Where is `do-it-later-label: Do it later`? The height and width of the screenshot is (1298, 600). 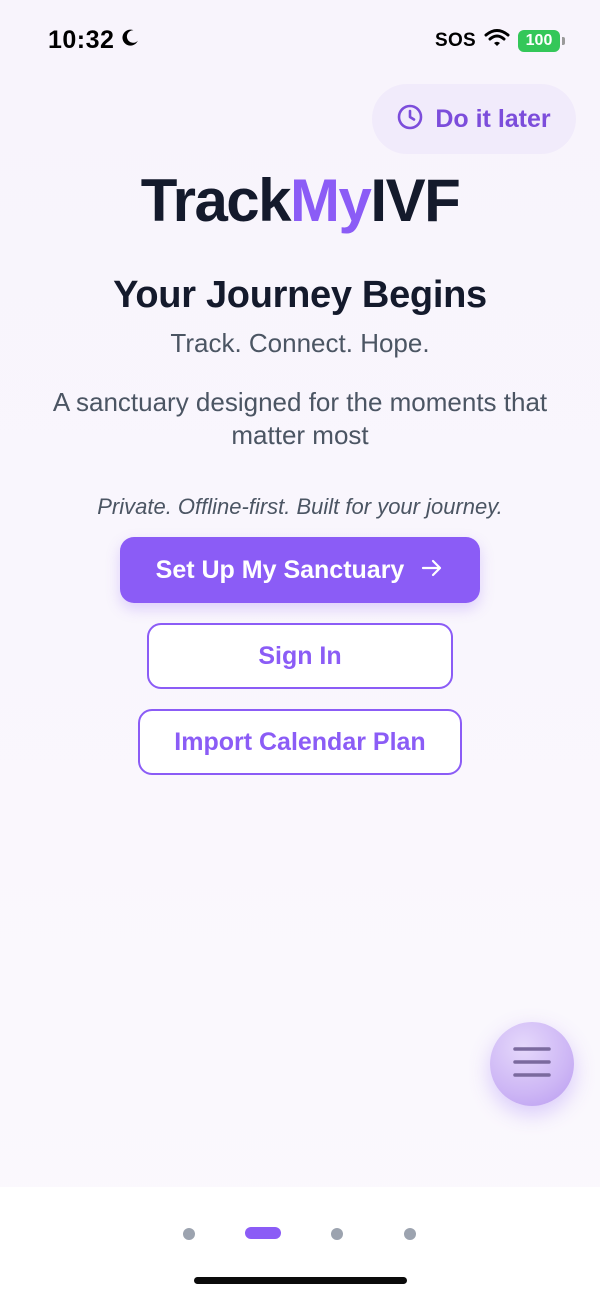
do-it-later-label: Do it later is located at coordinates (493, 118).